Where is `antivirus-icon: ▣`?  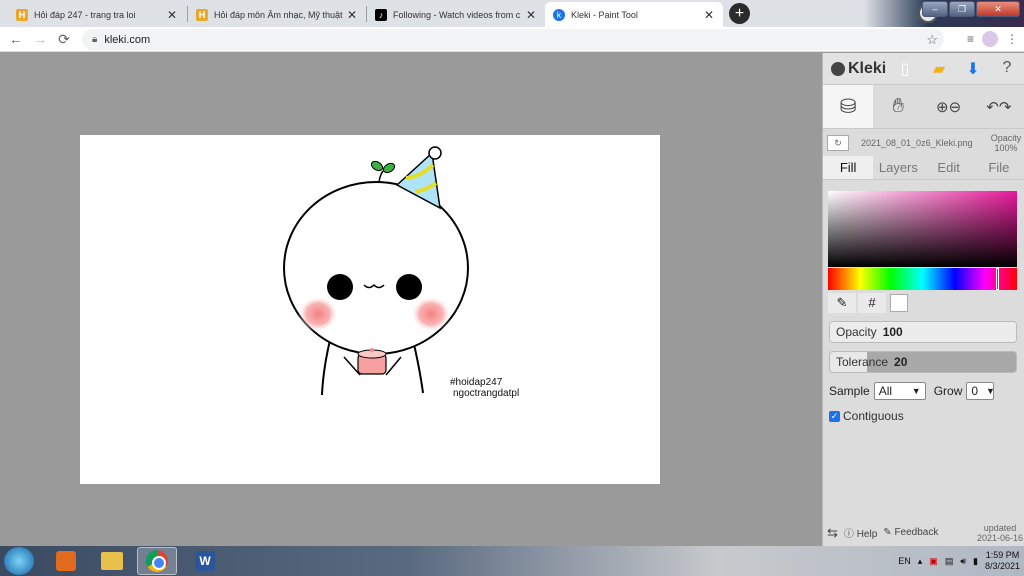
antivirus-icon: ▣ is located at coordinates (933, 561).